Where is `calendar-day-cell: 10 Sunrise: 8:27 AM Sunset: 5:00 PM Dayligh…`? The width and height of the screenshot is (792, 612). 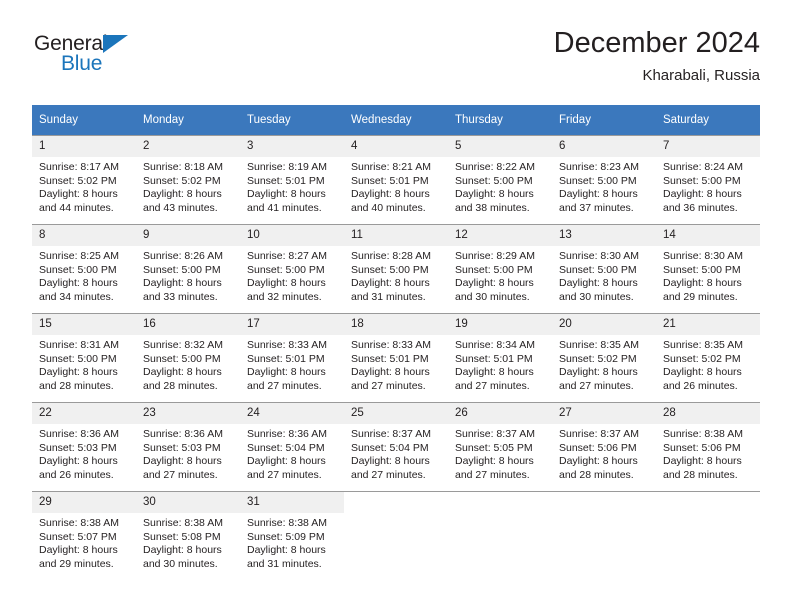 calendar-day-cell: 10 Sunrise: 8:27 AM Sunset: 5:00 PM Dayligh… is located at coordinates (292, 268).